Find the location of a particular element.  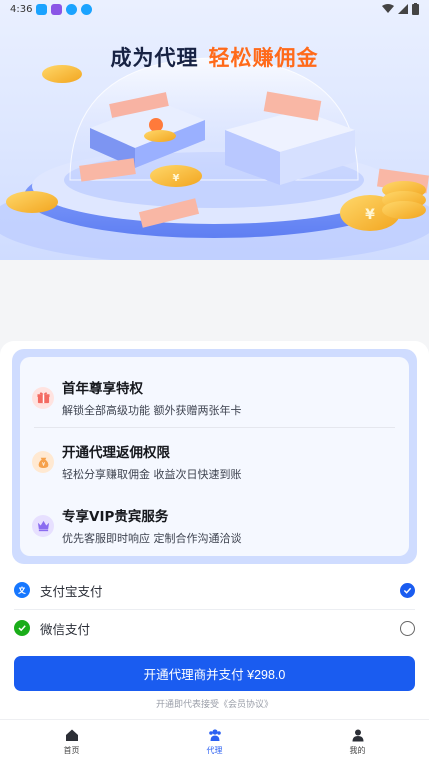

tab-label: 首页 is located at coordinates (71, 750).